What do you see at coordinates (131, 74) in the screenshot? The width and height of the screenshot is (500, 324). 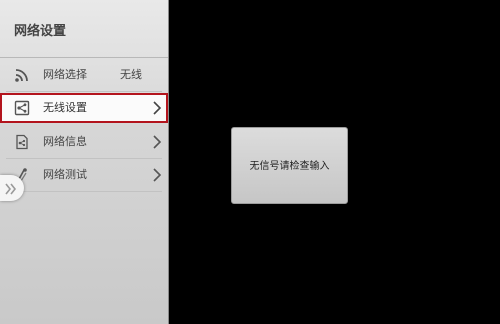 I see `menu-item-value: 无线` at bounding box center [131, 74].